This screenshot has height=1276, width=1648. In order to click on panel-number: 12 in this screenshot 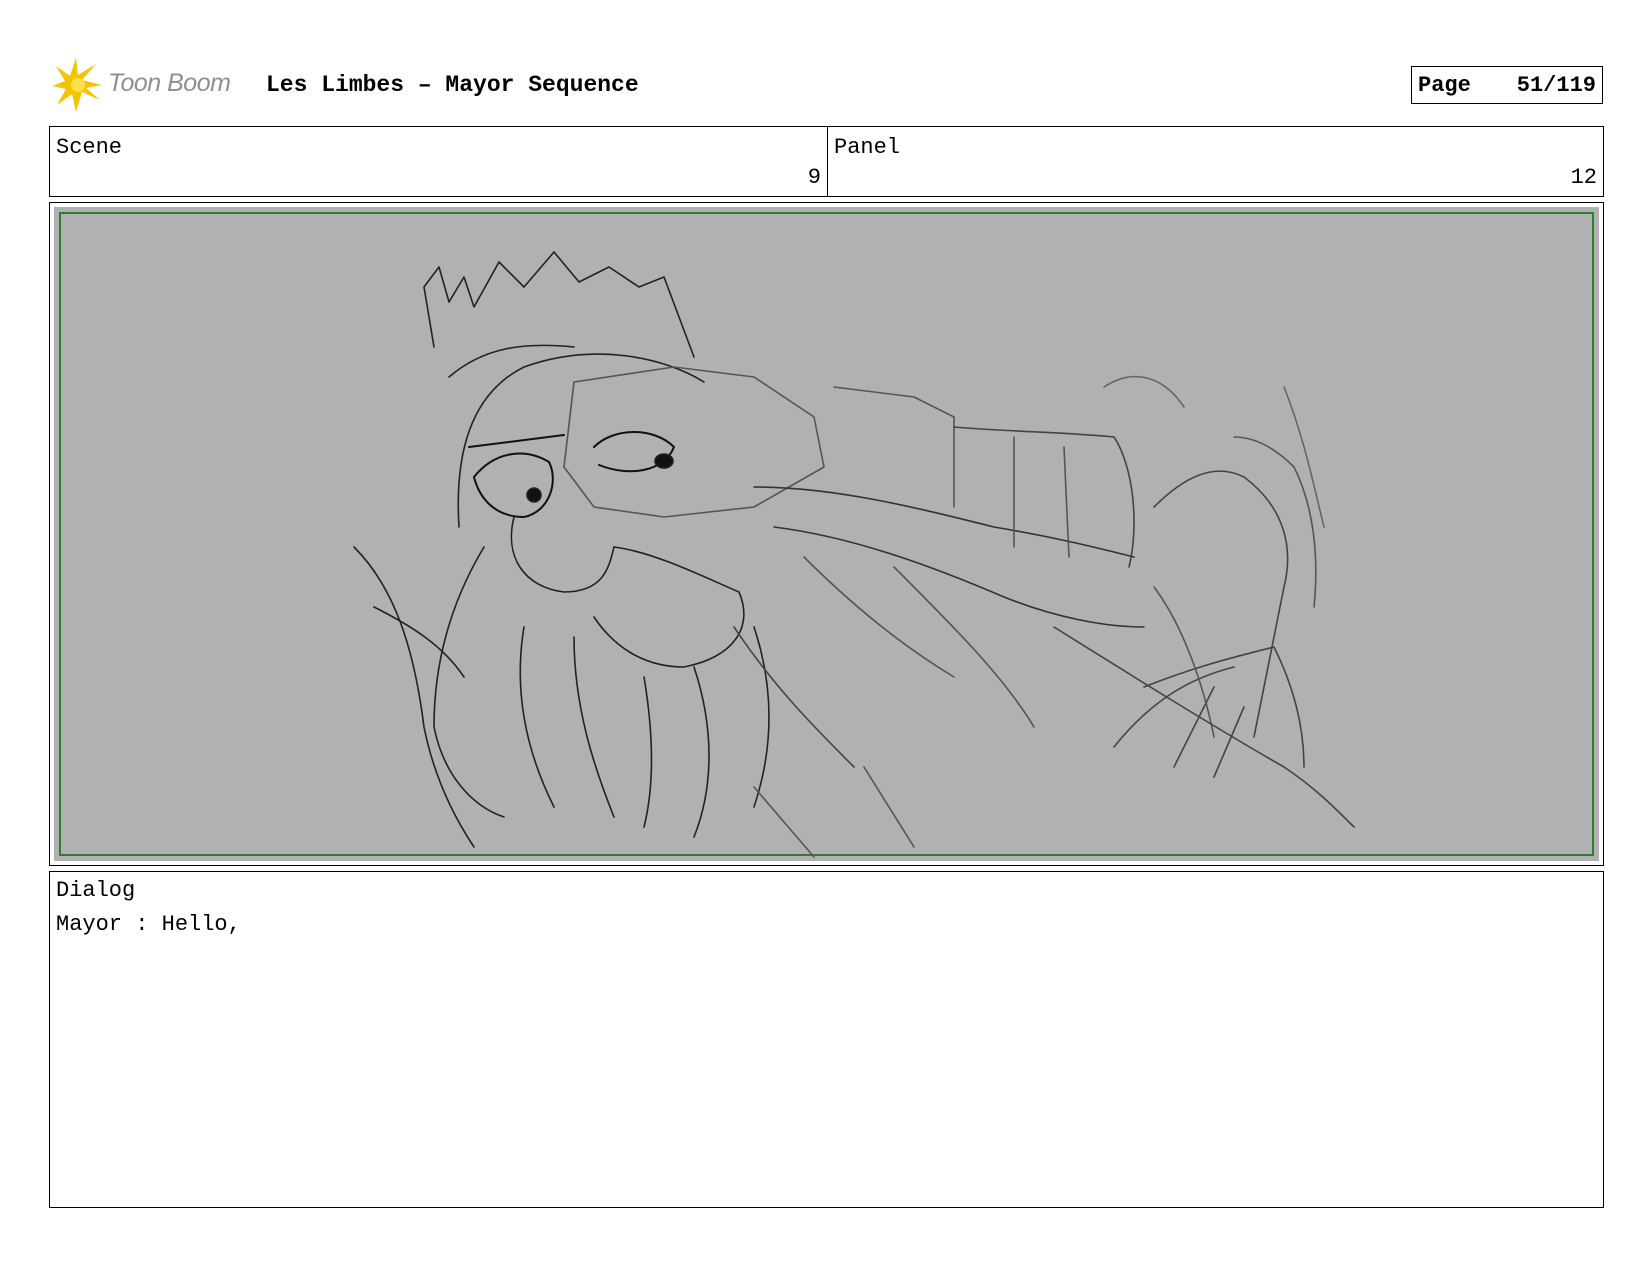, I will do `click(1583, 177)`.